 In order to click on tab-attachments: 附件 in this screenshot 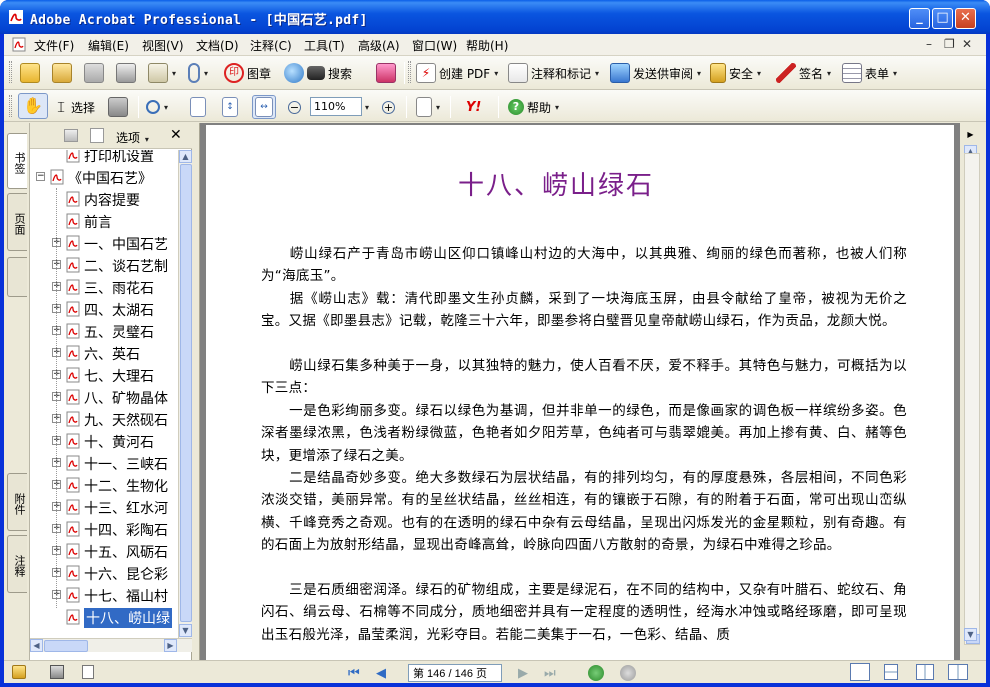, I will do `click(17, 502)`.